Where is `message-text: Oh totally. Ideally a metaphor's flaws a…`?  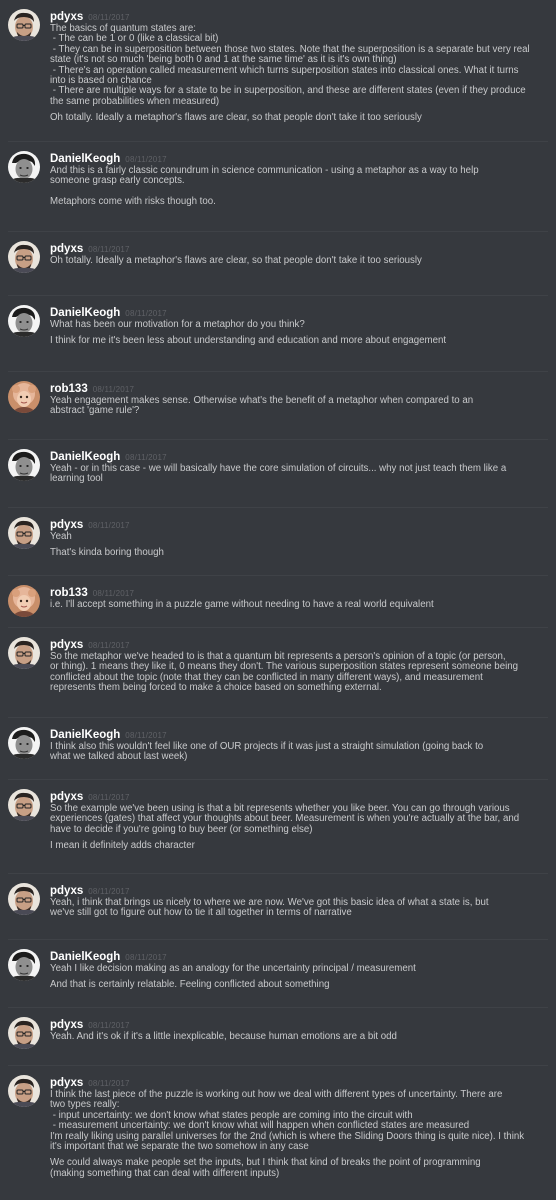 message-text: Oh totally. Ideally a metaphor's flaws a… is located at coordinates (236, 260).